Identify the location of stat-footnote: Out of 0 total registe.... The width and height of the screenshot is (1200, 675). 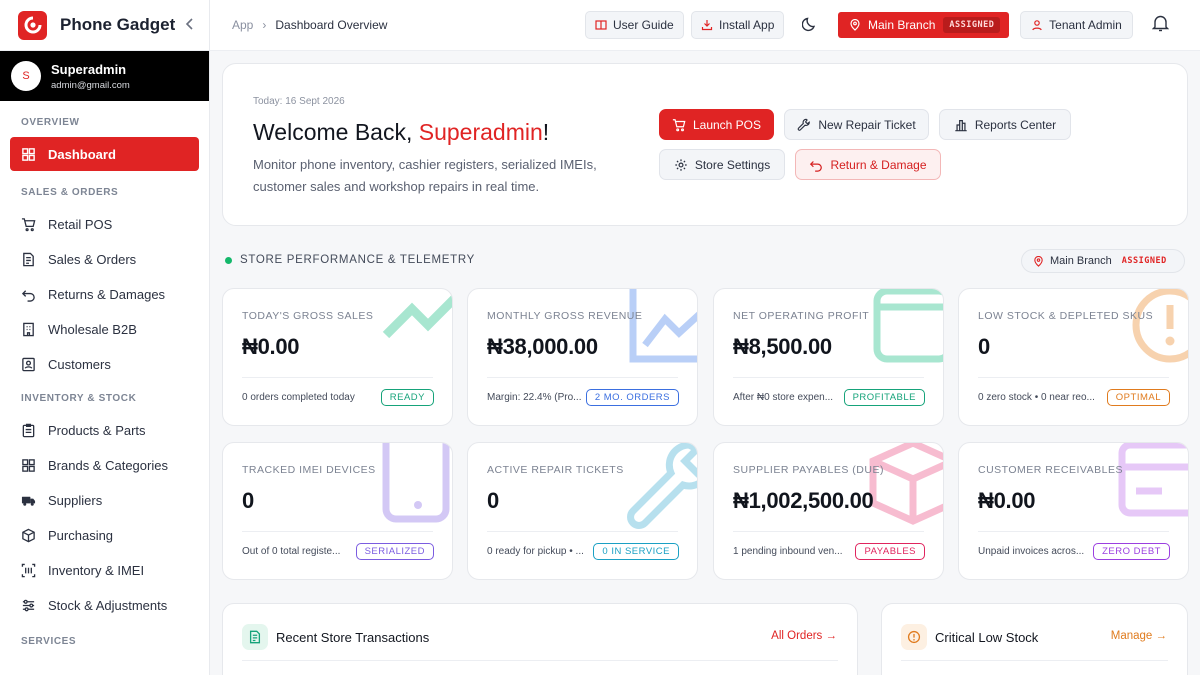
(291, 551).